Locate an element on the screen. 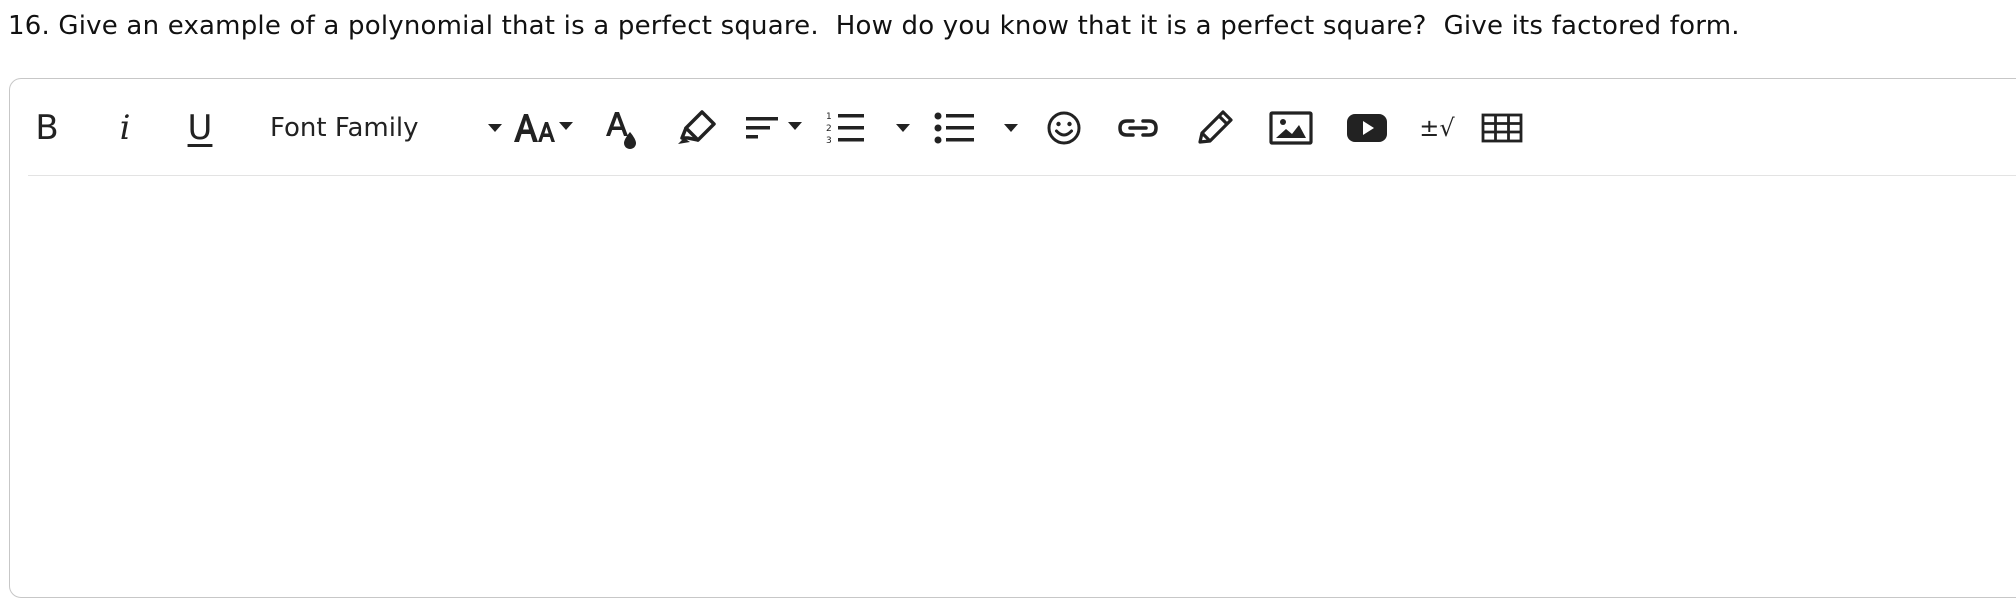  link-button is located at coordinates (1138, 128).